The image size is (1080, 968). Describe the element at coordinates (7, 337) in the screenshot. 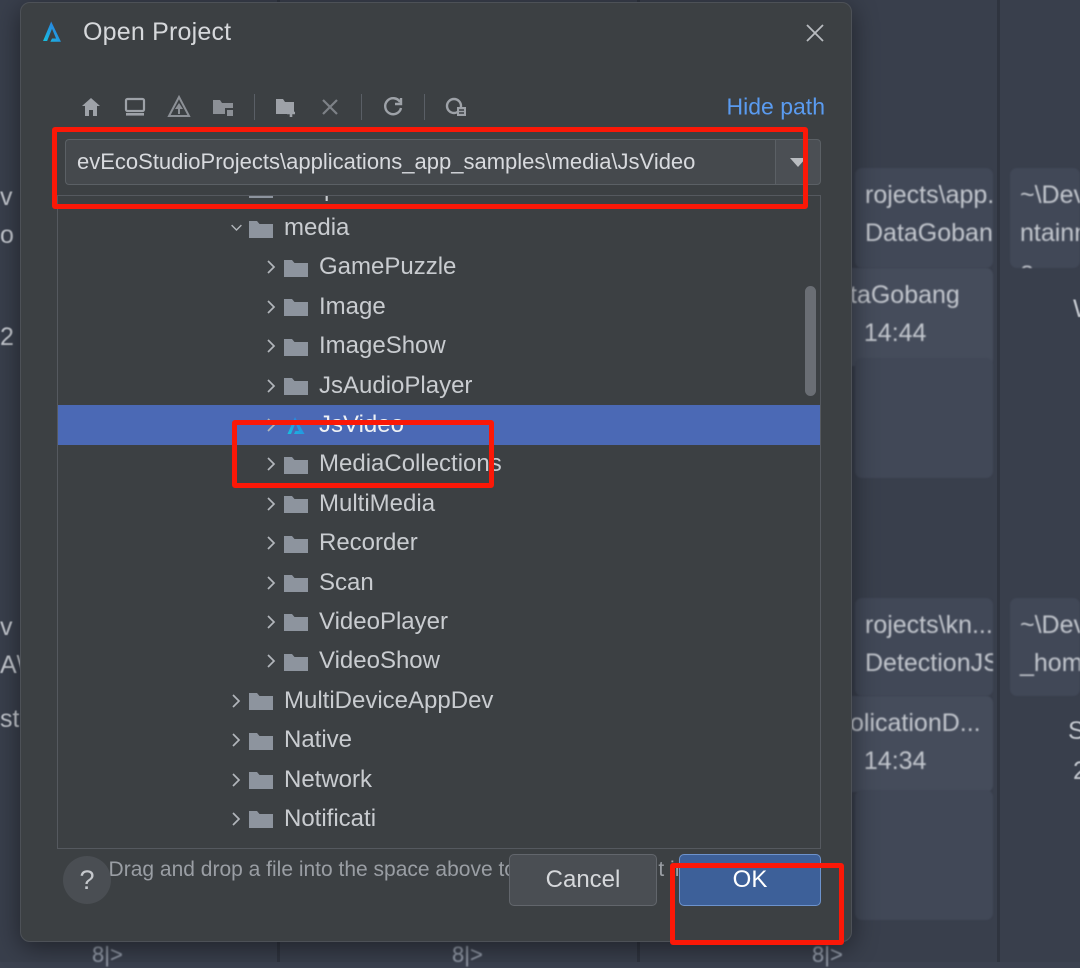

I see `background-text-fragment: 2` at that location.